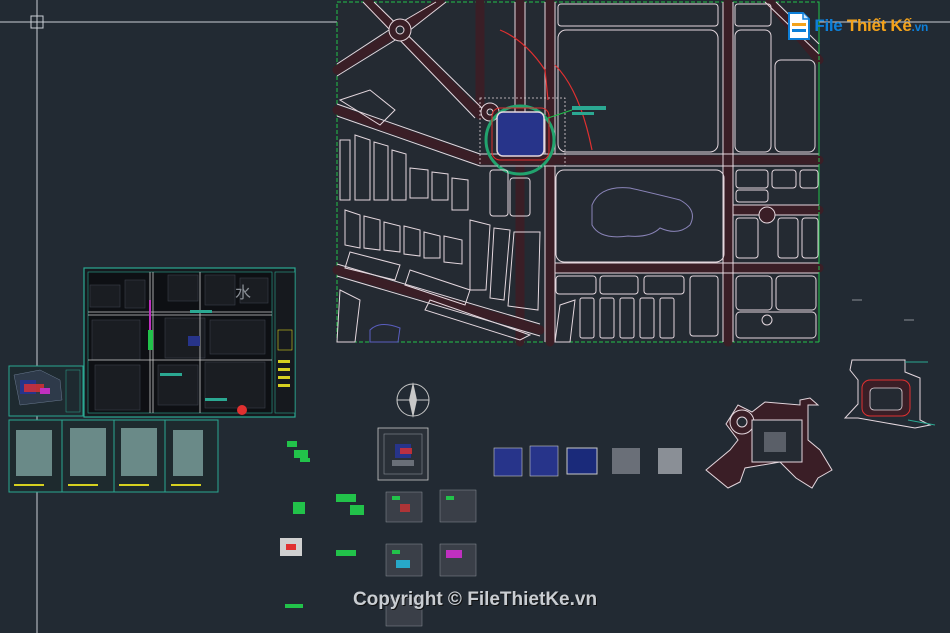 The height and width of the screenshot is (633, 950). I want to click on building-elevations, so click(587, 461).